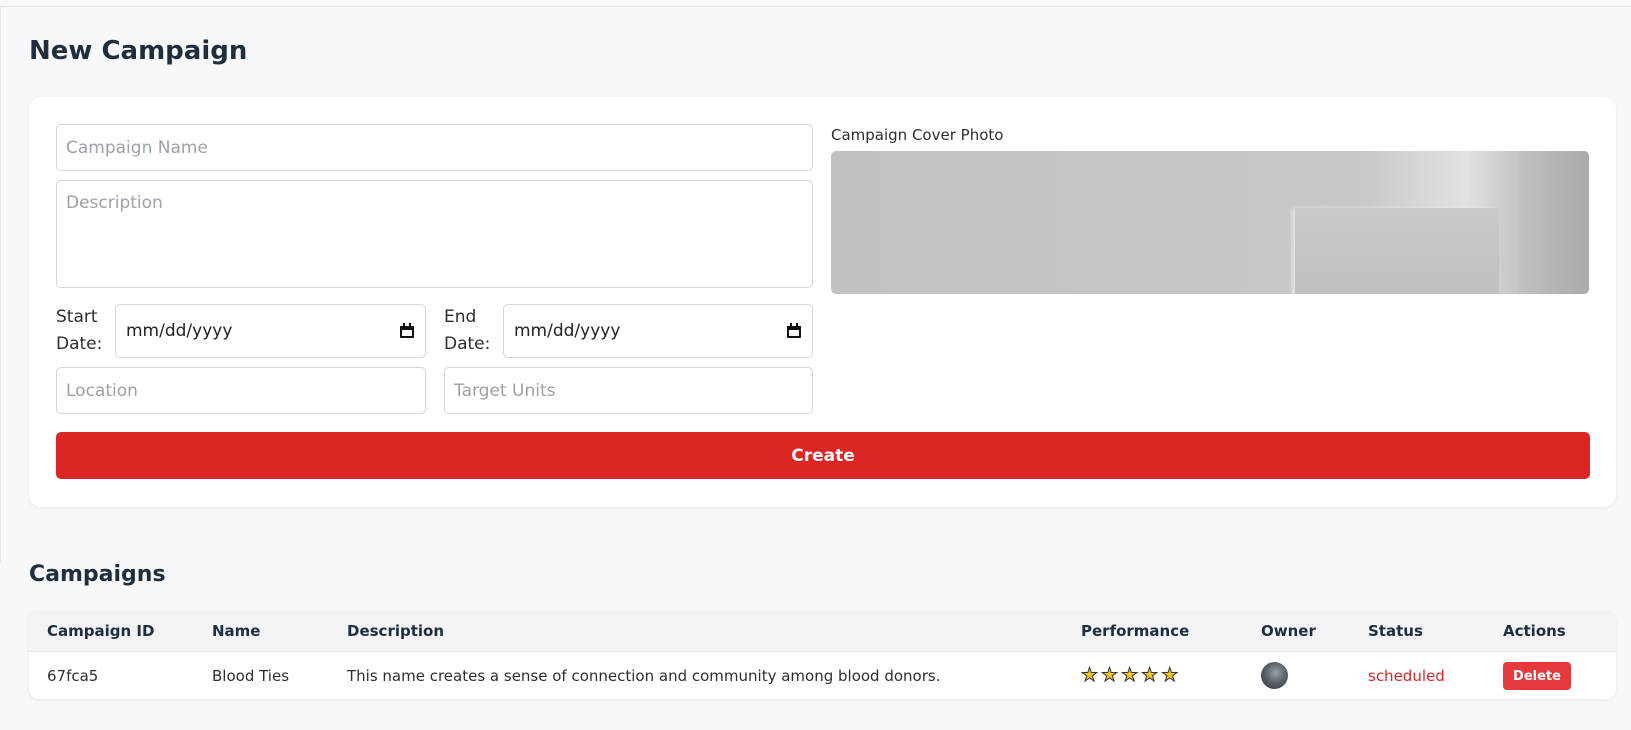 Image resolution: width=1631 pixels, height=730 pixels. Describe the element at coordinates (823, 455) in the screenshot. I see `create-button: Create` at that location.